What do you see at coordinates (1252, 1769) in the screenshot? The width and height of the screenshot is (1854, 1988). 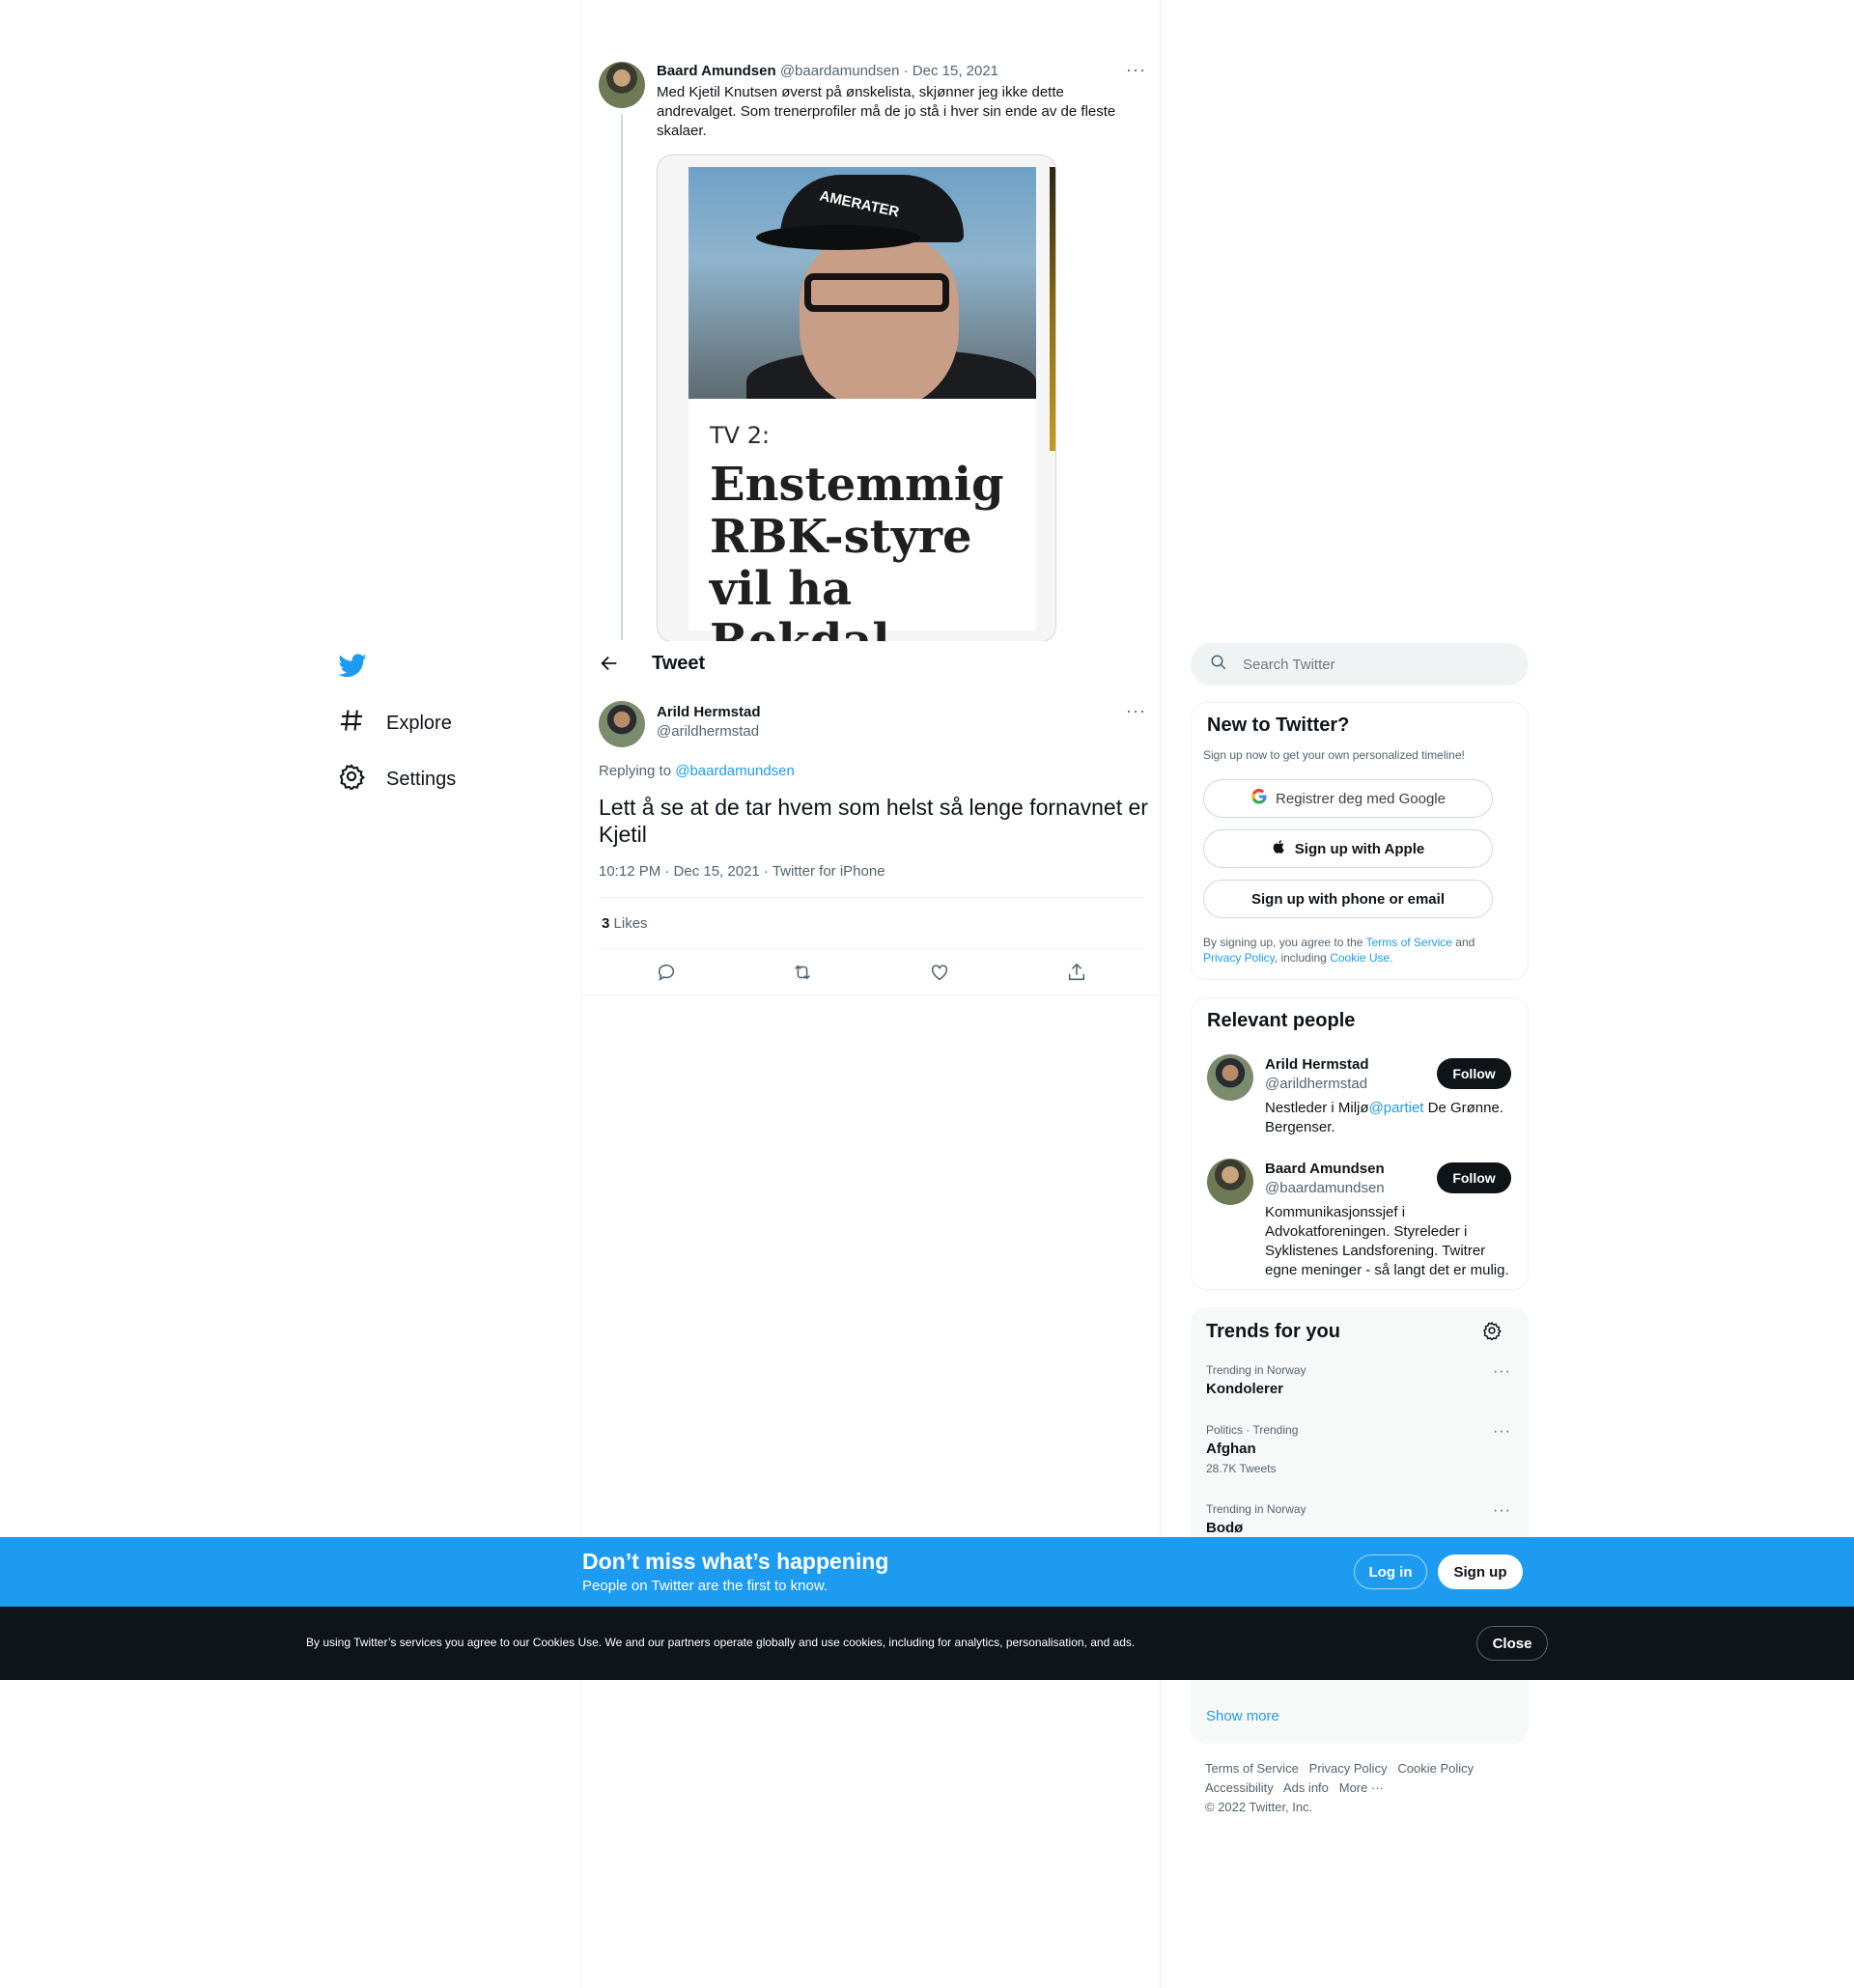 I see `footer-link: Terms of Service` at bounding box center [1252, 1769].